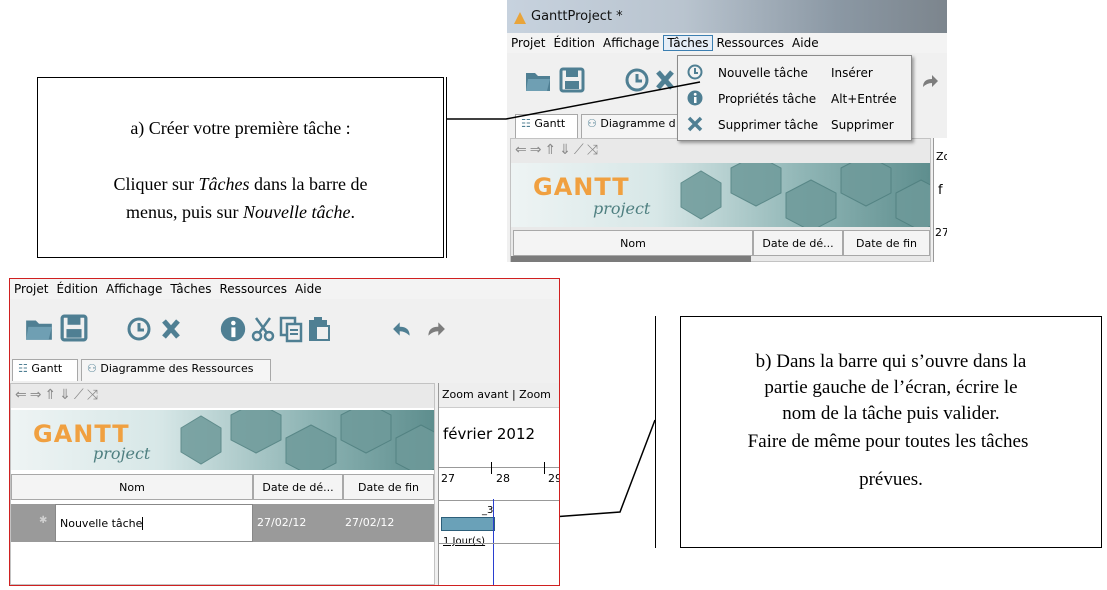 This screenshot has height=590, width=1107. Describe the element at coordinates (58, 395) in the screenshot. I see `task-navigation-arrows: ⇐⇒⇑⇓⟋⤨` at that location.